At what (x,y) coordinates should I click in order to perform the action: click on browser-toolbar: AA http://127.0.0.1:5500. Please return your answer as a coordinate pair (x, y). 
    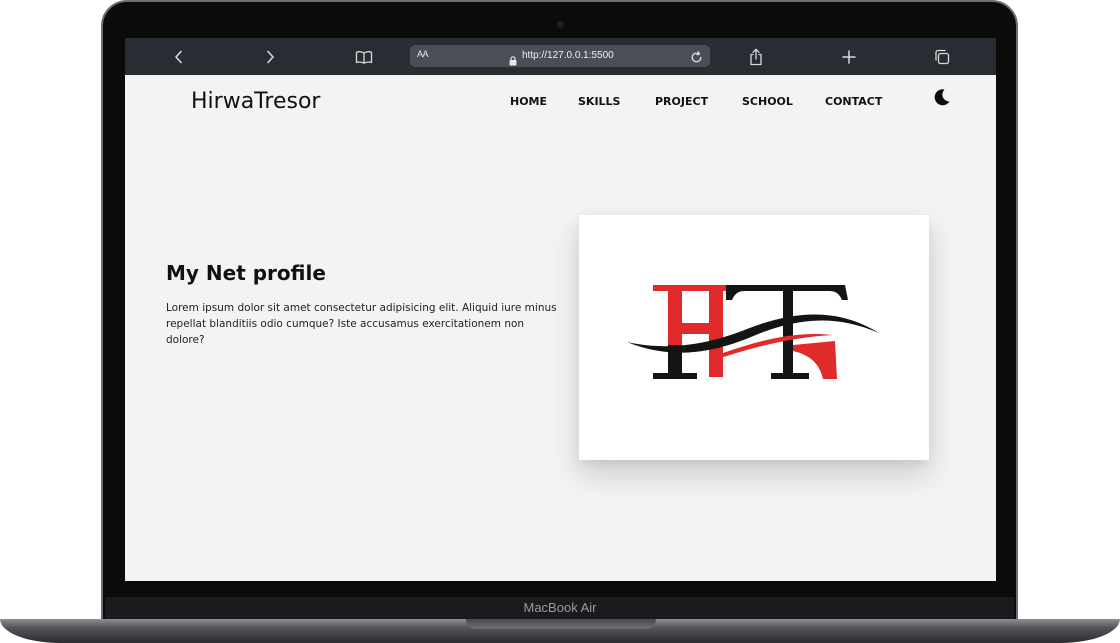
    Looking at the image, I should click on (560, 56).